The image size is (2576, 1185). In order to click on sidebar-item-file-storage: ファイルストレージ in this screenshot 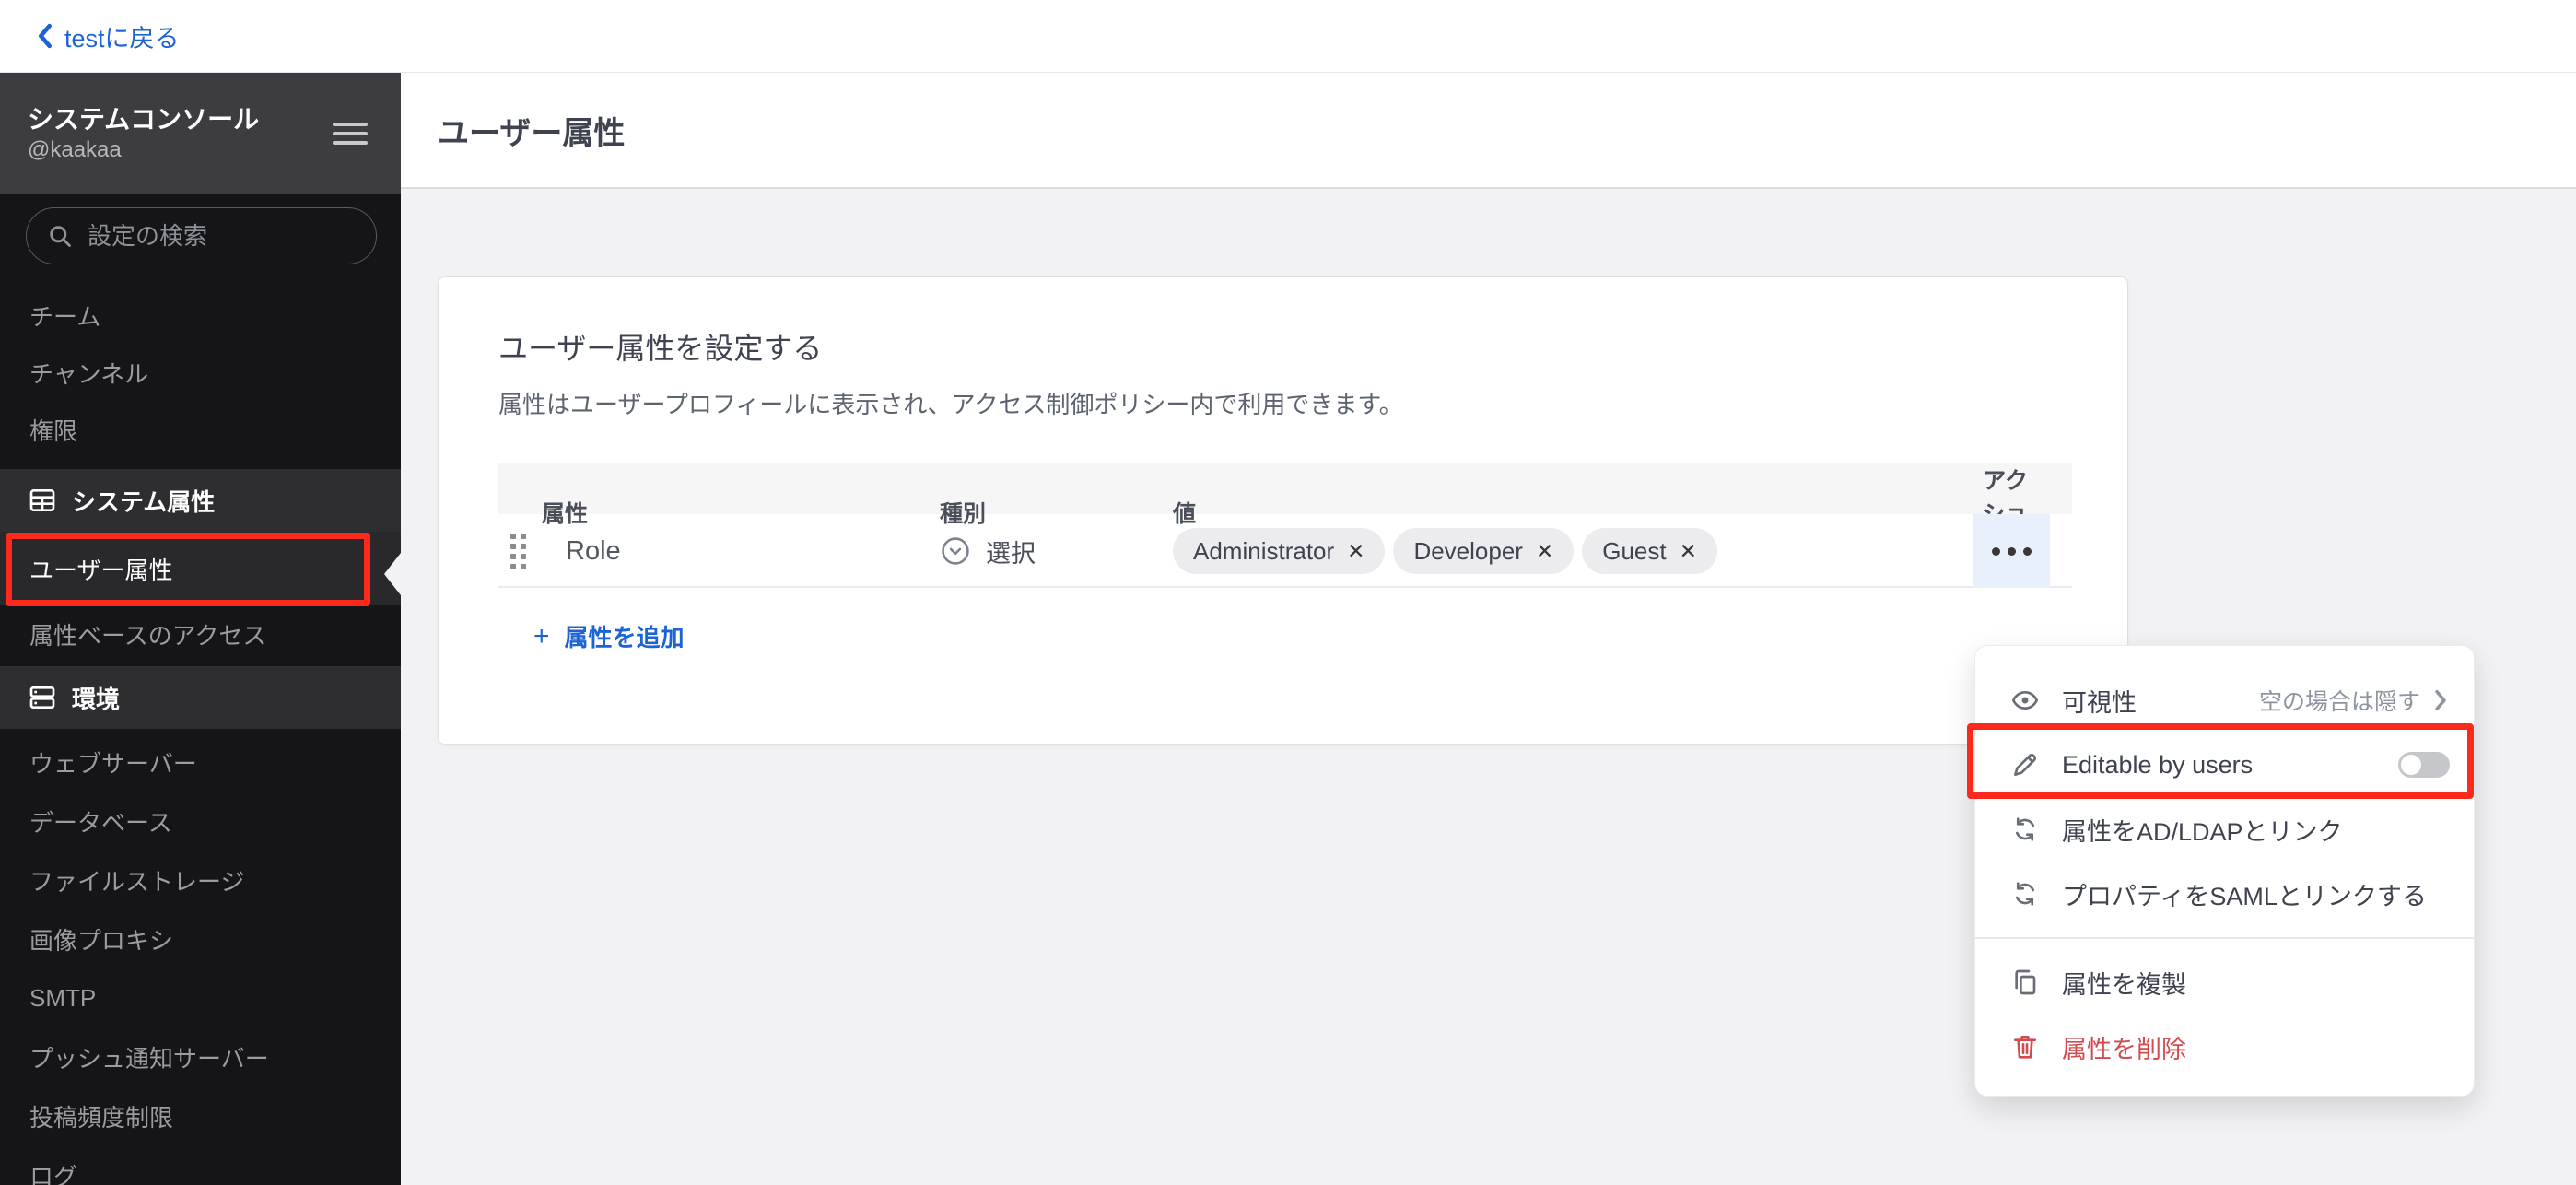, I will do `click(200, 880)`.